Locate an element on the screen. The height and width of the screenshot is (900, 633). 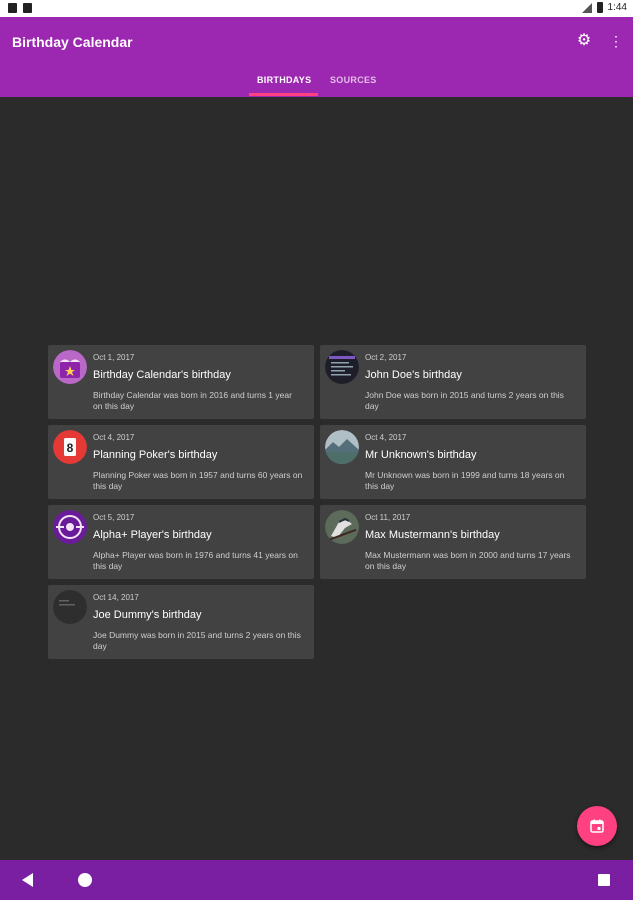
card-title: Joe Dummy's birthday is located at coordinates (147, 615).